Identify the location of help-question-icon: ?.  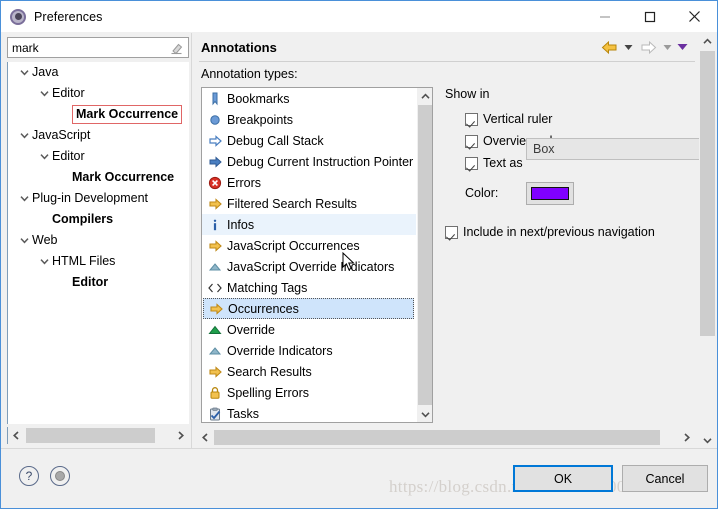
(29, 476).